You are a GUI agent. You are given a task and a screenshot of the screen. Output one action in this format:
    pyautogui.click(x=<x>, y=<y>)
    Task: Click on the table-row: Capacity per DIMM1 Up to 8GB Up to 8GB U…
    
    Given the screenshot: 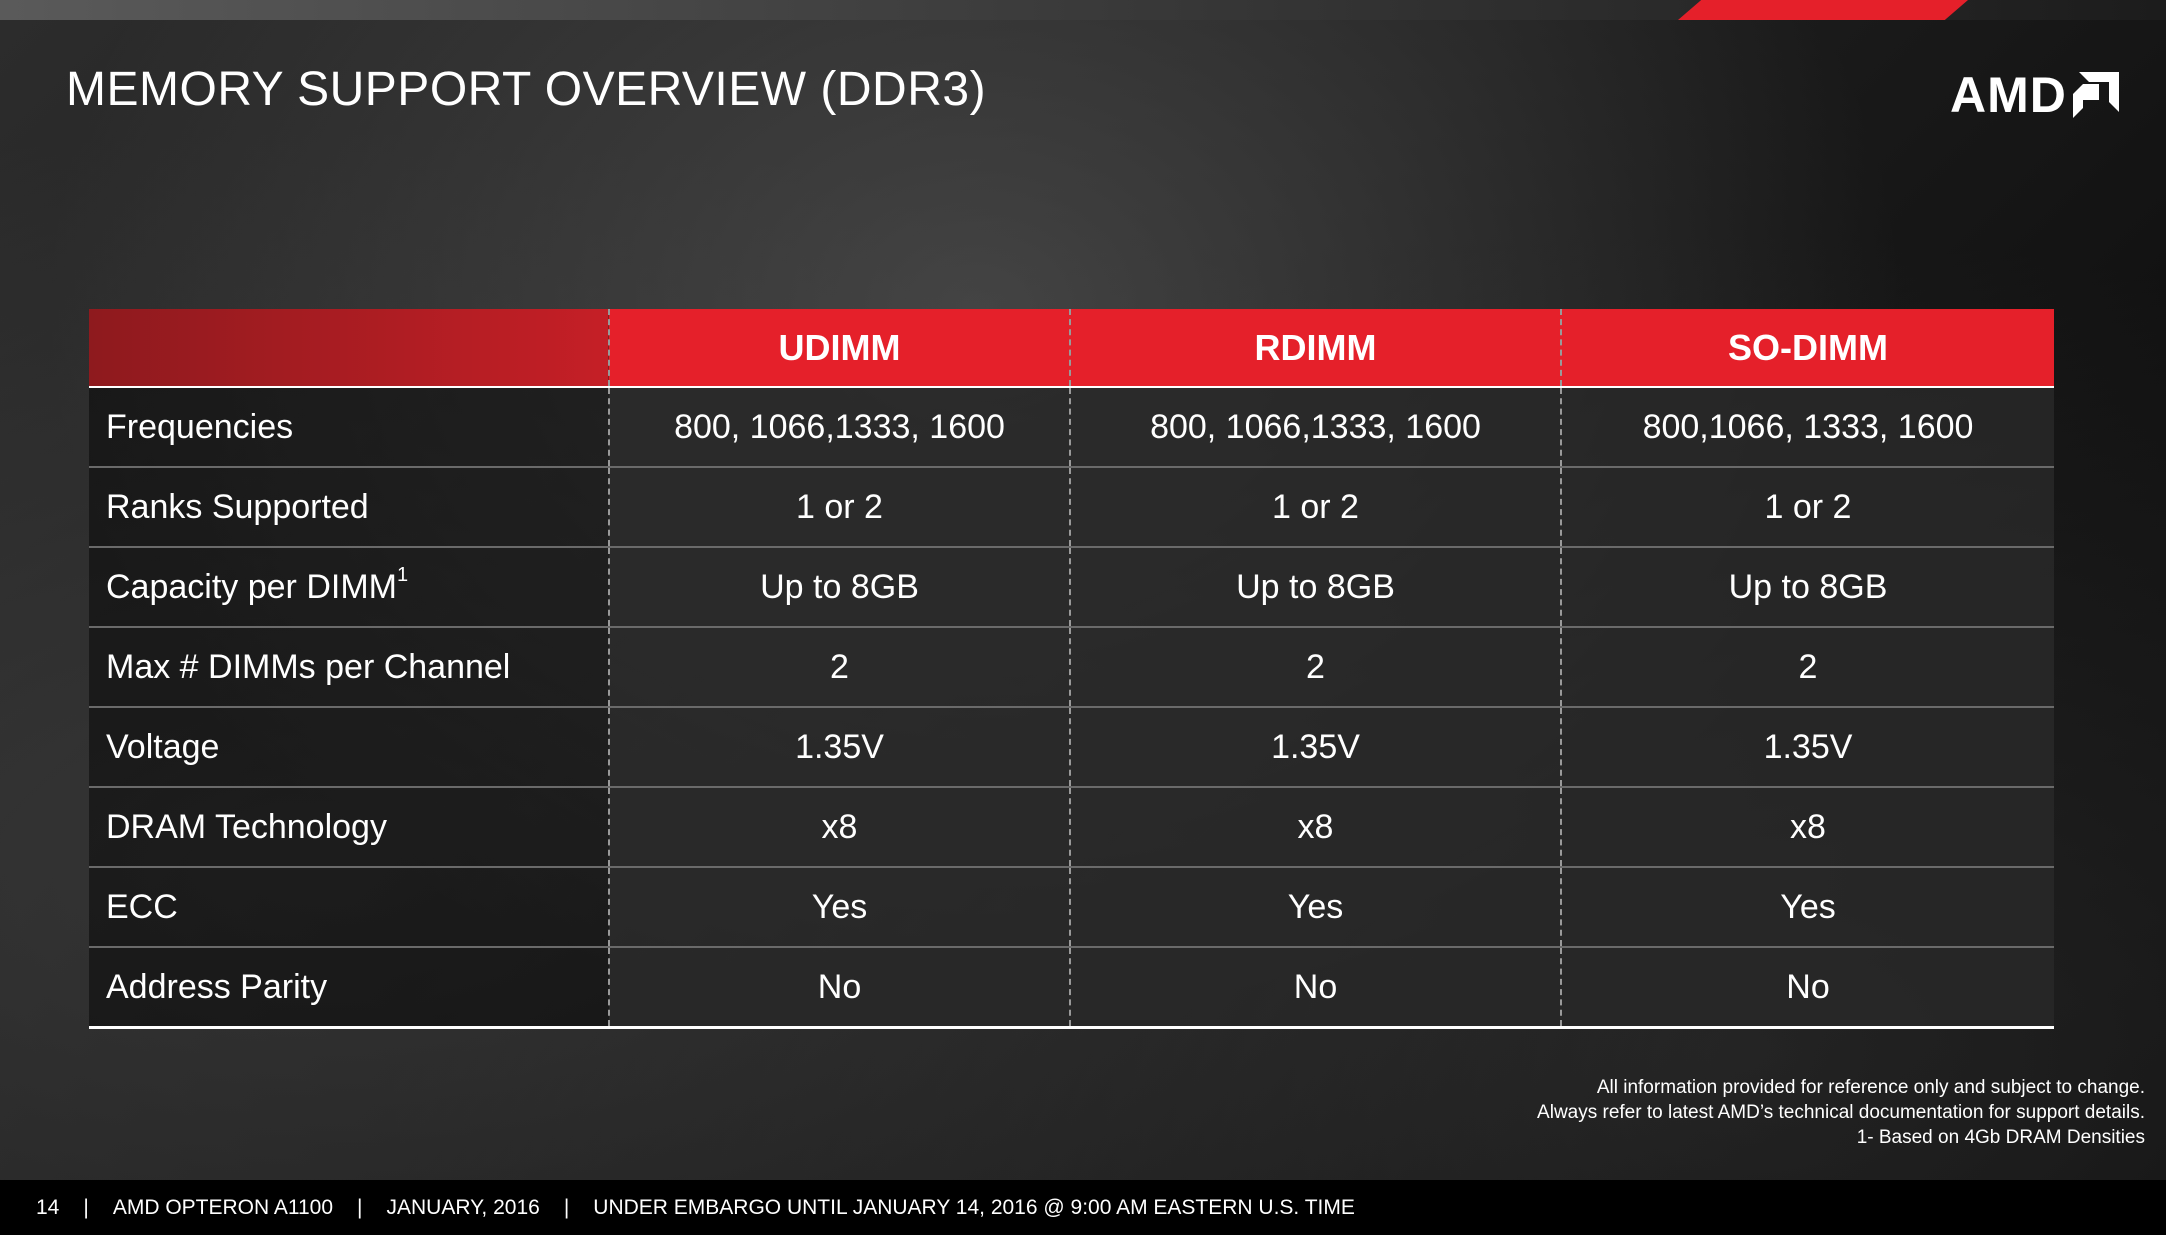 What is the action you would take?
    pyautogui.click(x=1071, y=586)
    